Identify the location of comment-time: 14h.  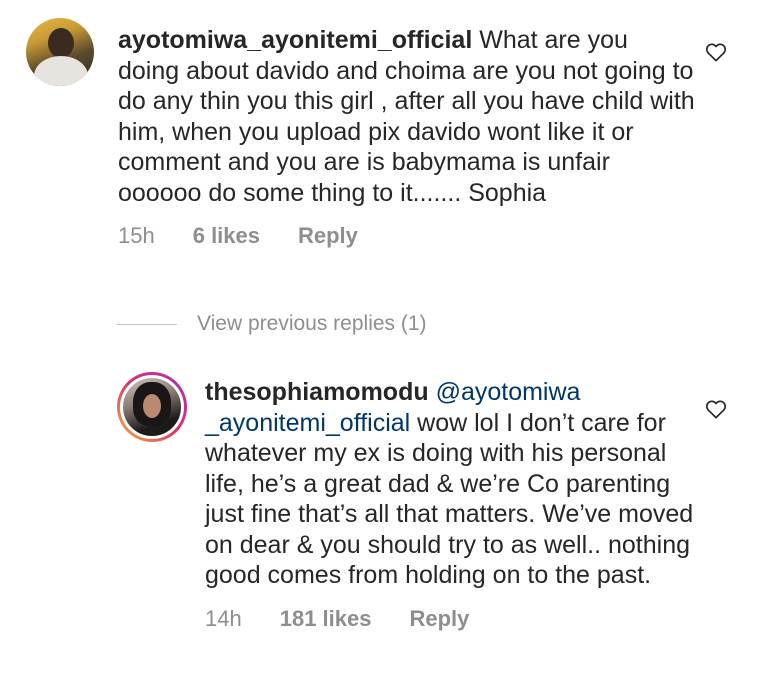
(223, 619).